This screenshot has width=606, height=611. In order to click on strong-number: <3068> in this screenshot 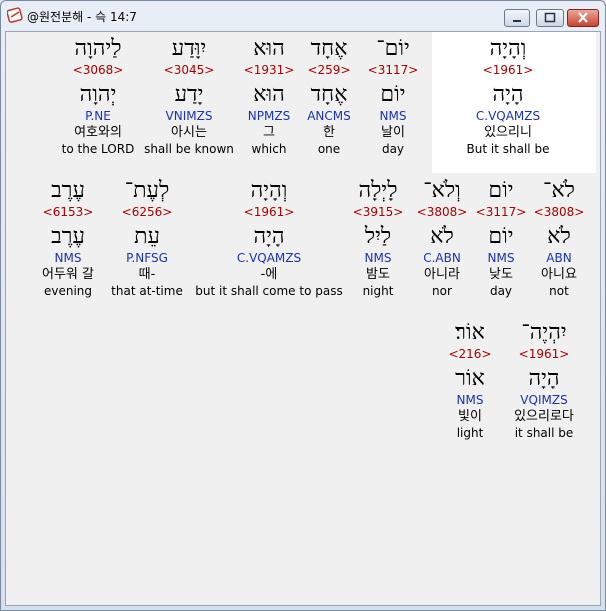, I will do `click(98, 70)`.